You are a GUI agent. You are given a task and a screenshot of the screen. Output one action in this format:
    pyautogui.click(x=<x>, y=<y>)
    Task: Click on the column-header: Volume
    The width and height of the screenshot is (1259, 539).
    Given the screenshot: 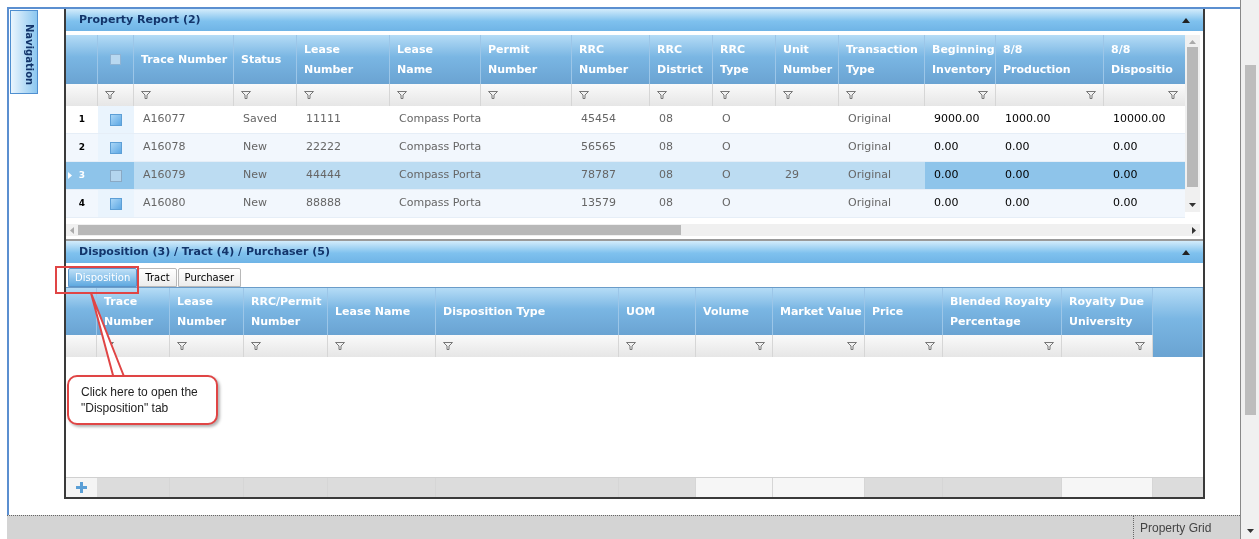 What is the action you would take?
    pyautogui.click(x=734, y=311)
    